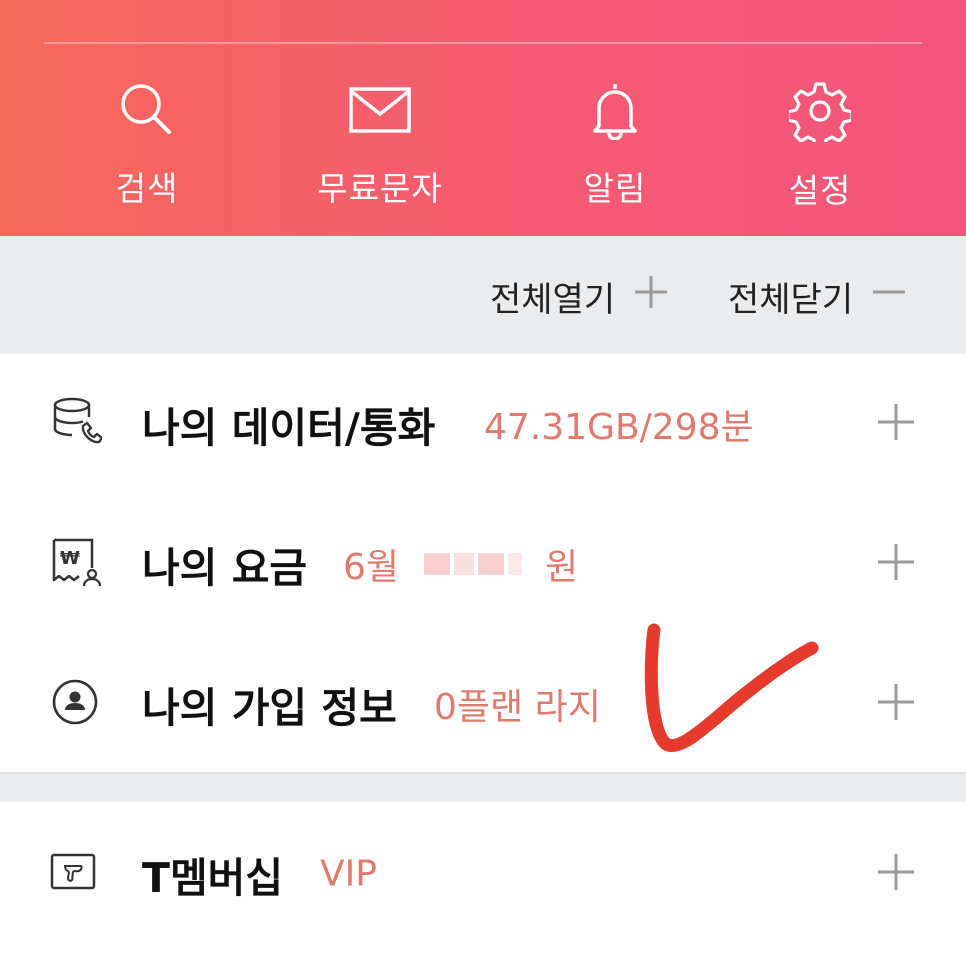 The image size is (966, 964). What do you see at coordinates (619, 427) in the screenshot?
I see `data-call-value: 47.31GB/298분` at bounding box center [619, 427].